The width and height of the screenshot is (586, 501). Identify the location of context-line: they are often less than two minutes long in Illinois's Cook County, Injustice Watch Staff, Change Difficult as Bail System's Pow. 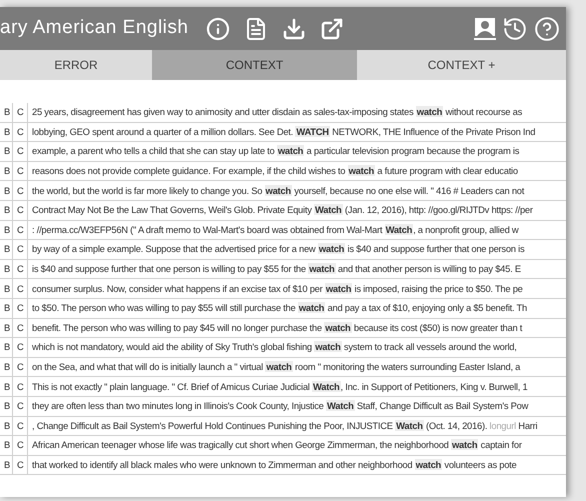
(279, 406).